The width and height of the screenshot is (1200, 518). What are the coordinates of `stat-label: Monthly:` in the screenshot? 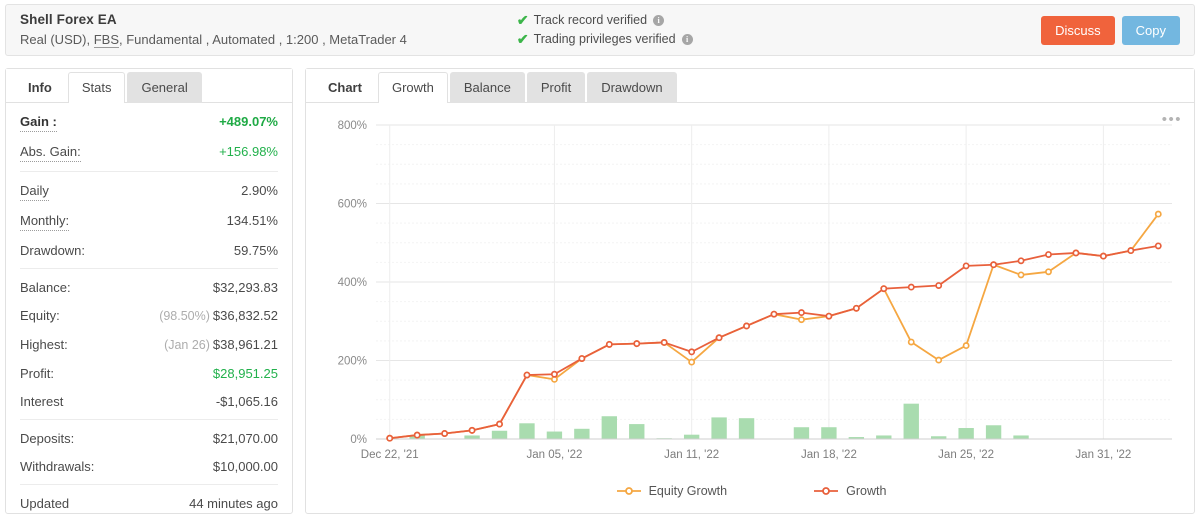 It's located at (45, 221).